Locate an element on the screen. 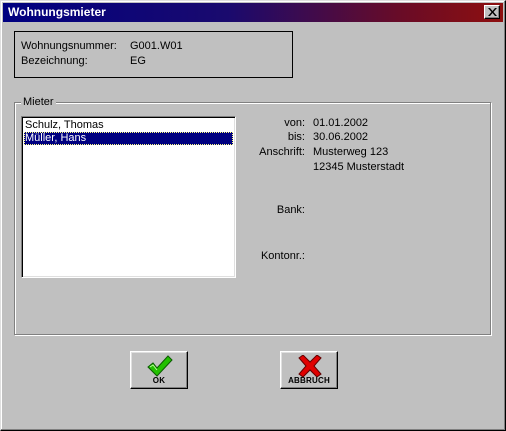  checkmark-icon is located at coordinates (160, 366).